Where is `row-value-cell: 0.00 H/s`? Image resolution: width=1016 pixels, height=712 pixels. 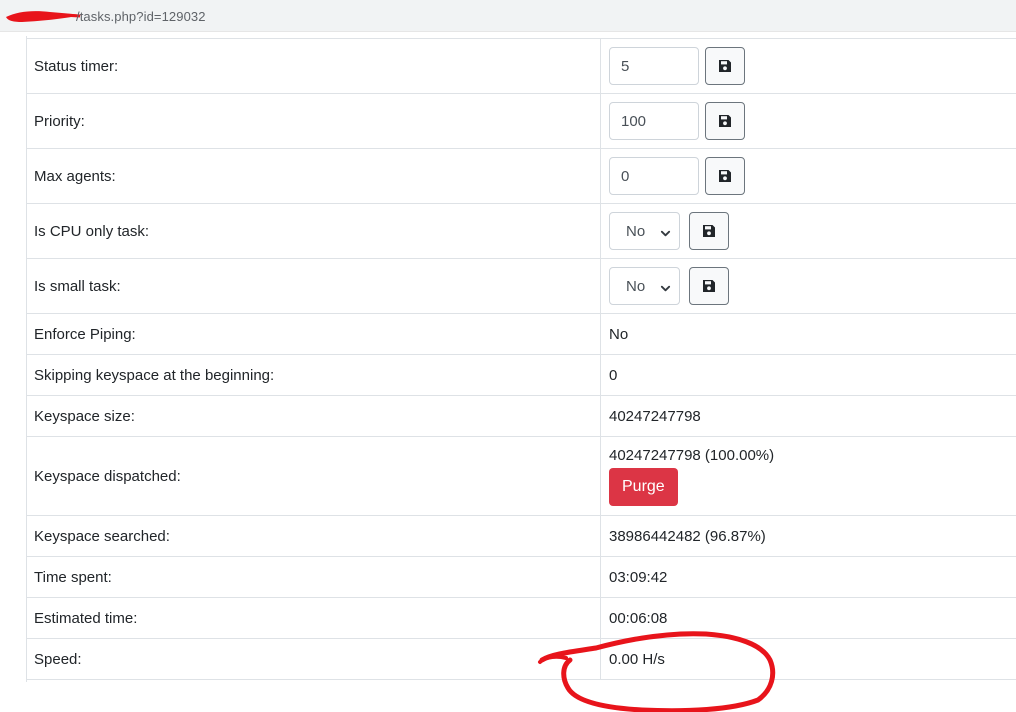
row-value-cell: 0.00 H/s is located at coordinates (808, 659).